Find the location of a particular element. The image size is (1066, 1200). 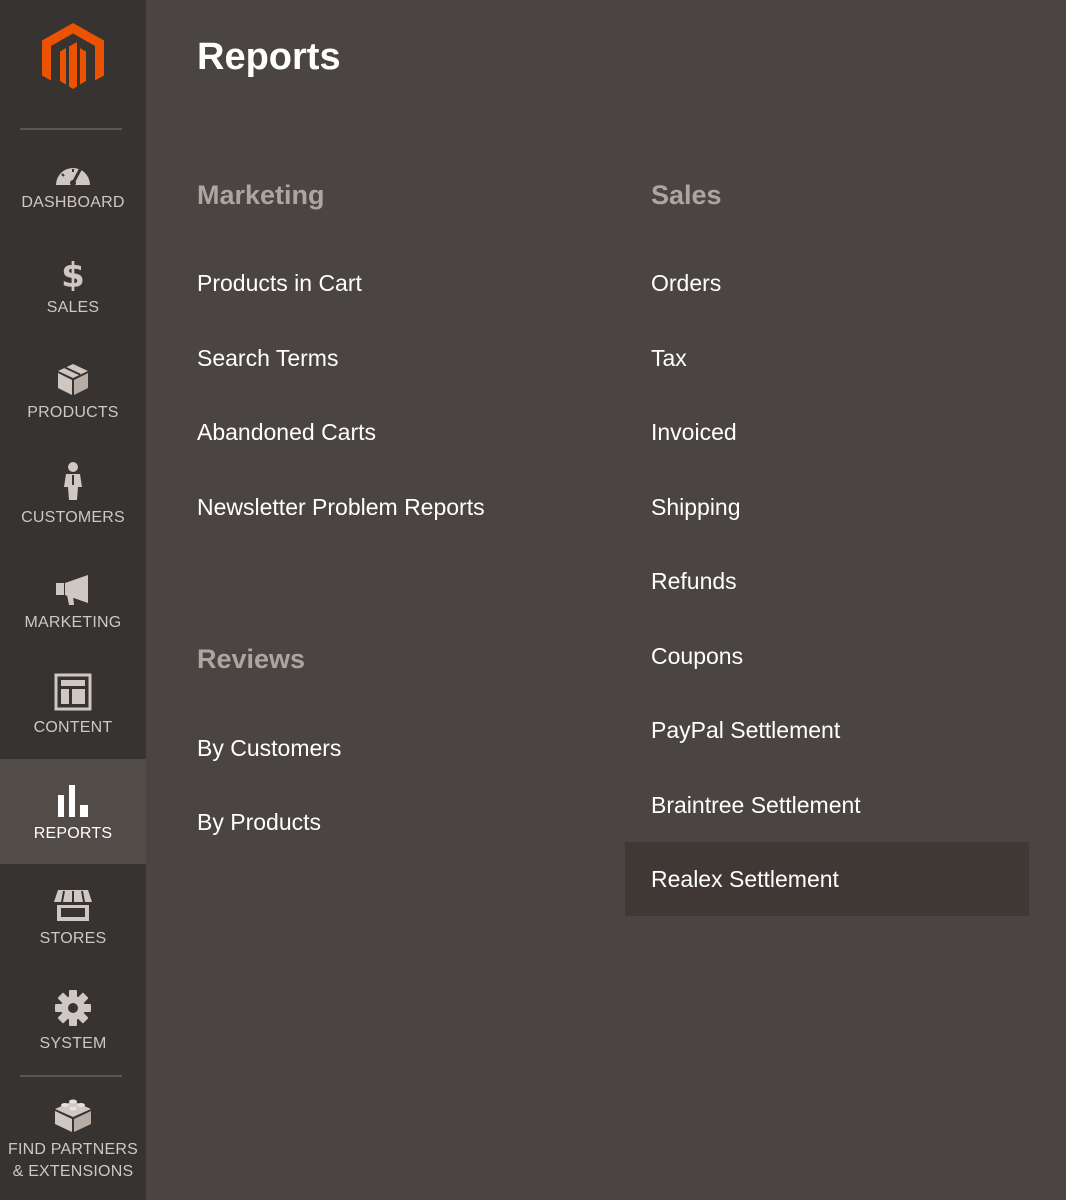

sidebar-item-content: CONTENT is located at coordinates (73, 705).